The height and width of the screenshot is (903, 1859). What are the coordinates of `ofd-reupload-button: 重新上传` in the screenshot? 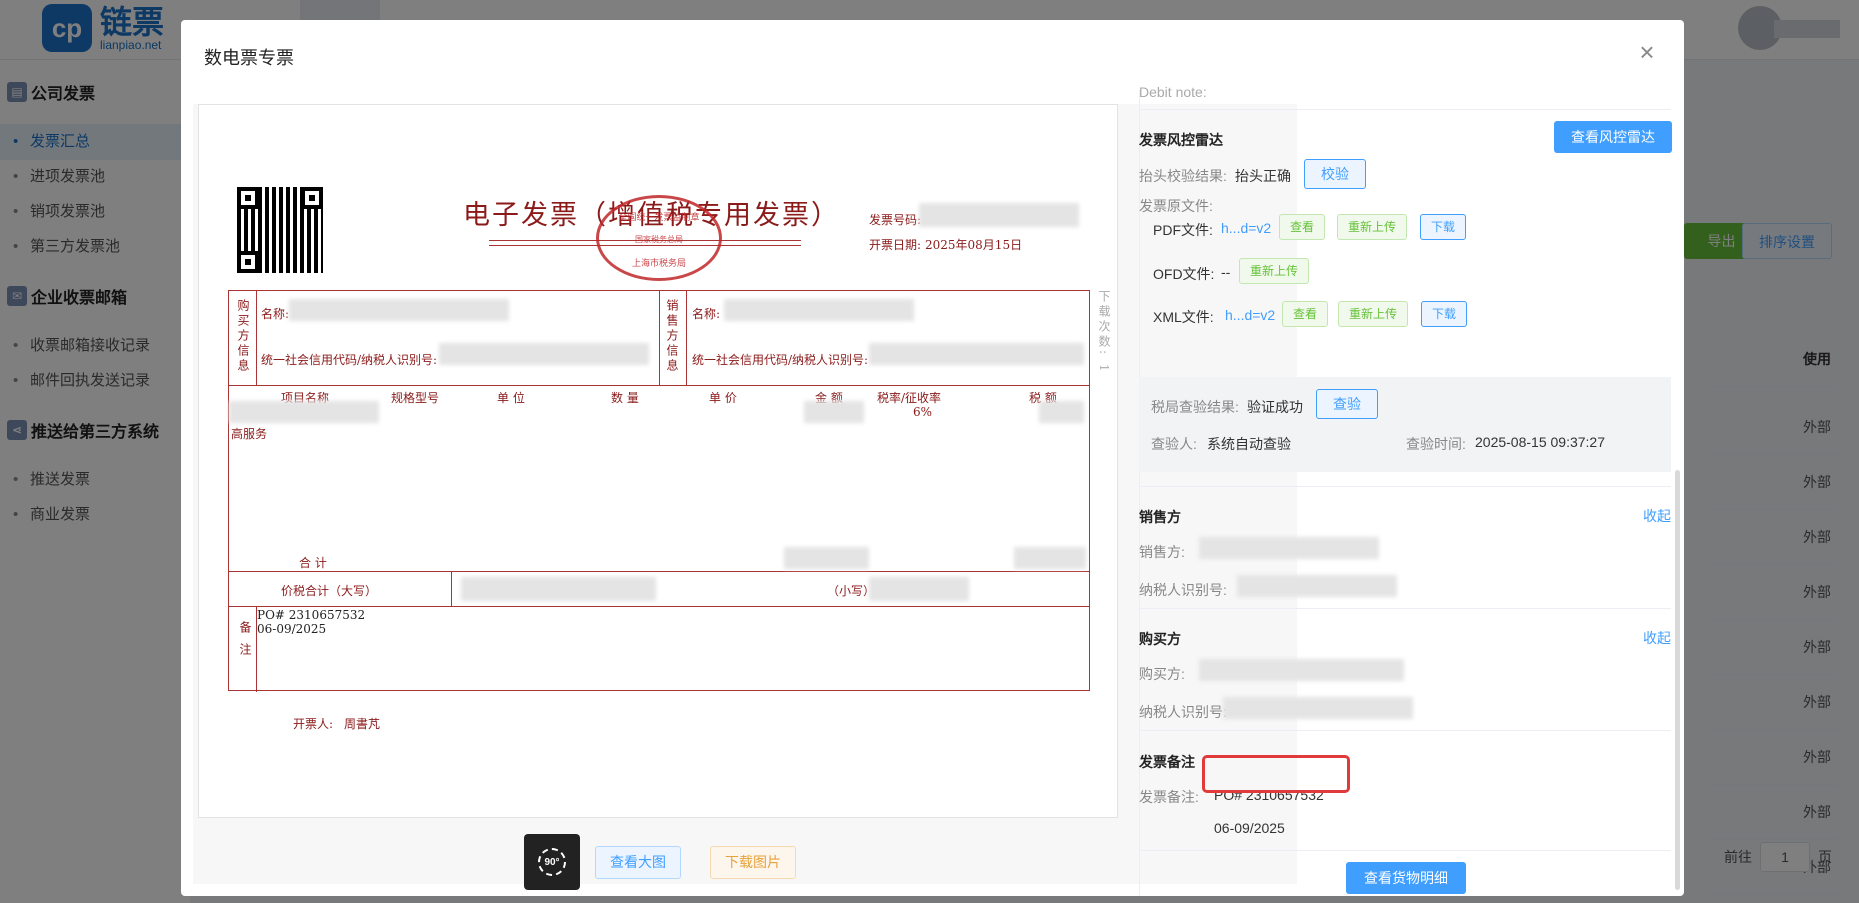 It's located at (1274, 271).